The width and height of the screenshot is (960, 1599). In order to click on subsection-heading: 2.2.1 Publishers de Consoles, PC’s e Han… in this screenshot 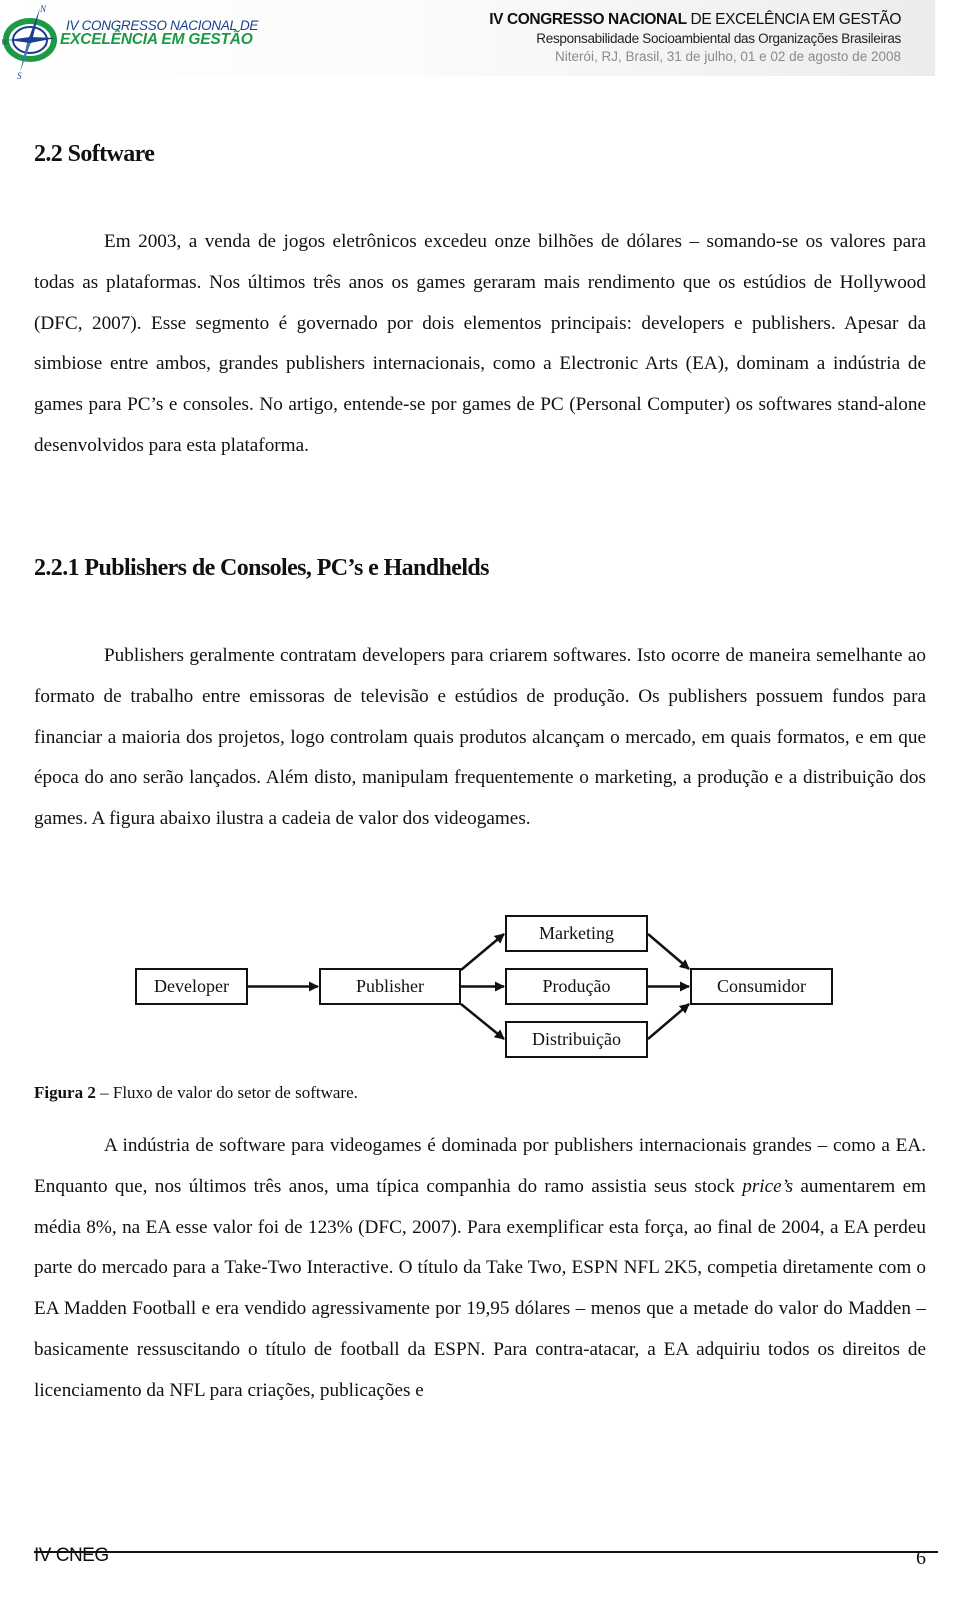, I will do `click(262, 568)`.